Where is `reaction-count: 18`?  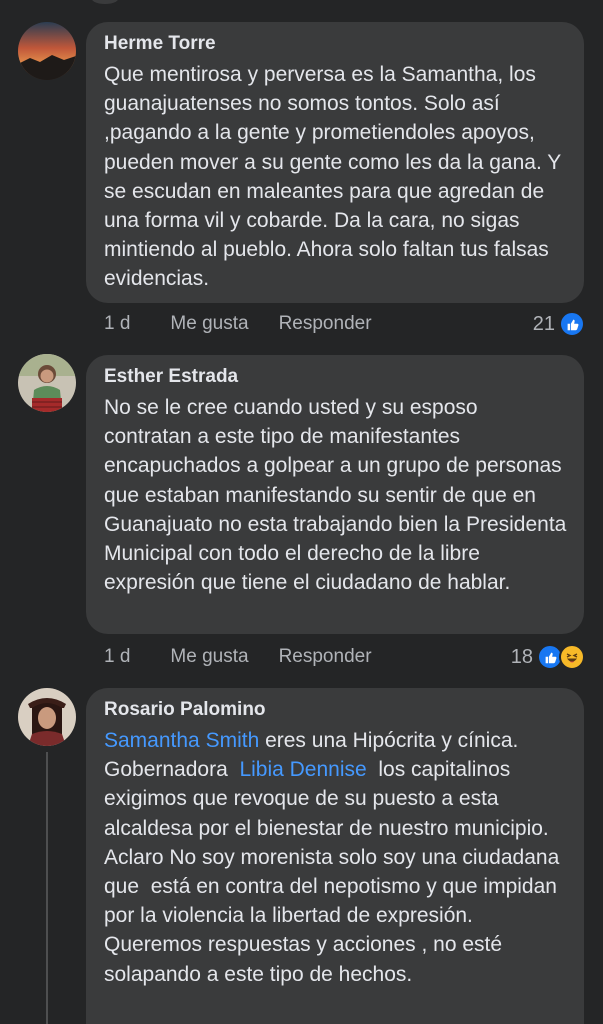 reaction-count: 18 is located at coordinates (521, 656).